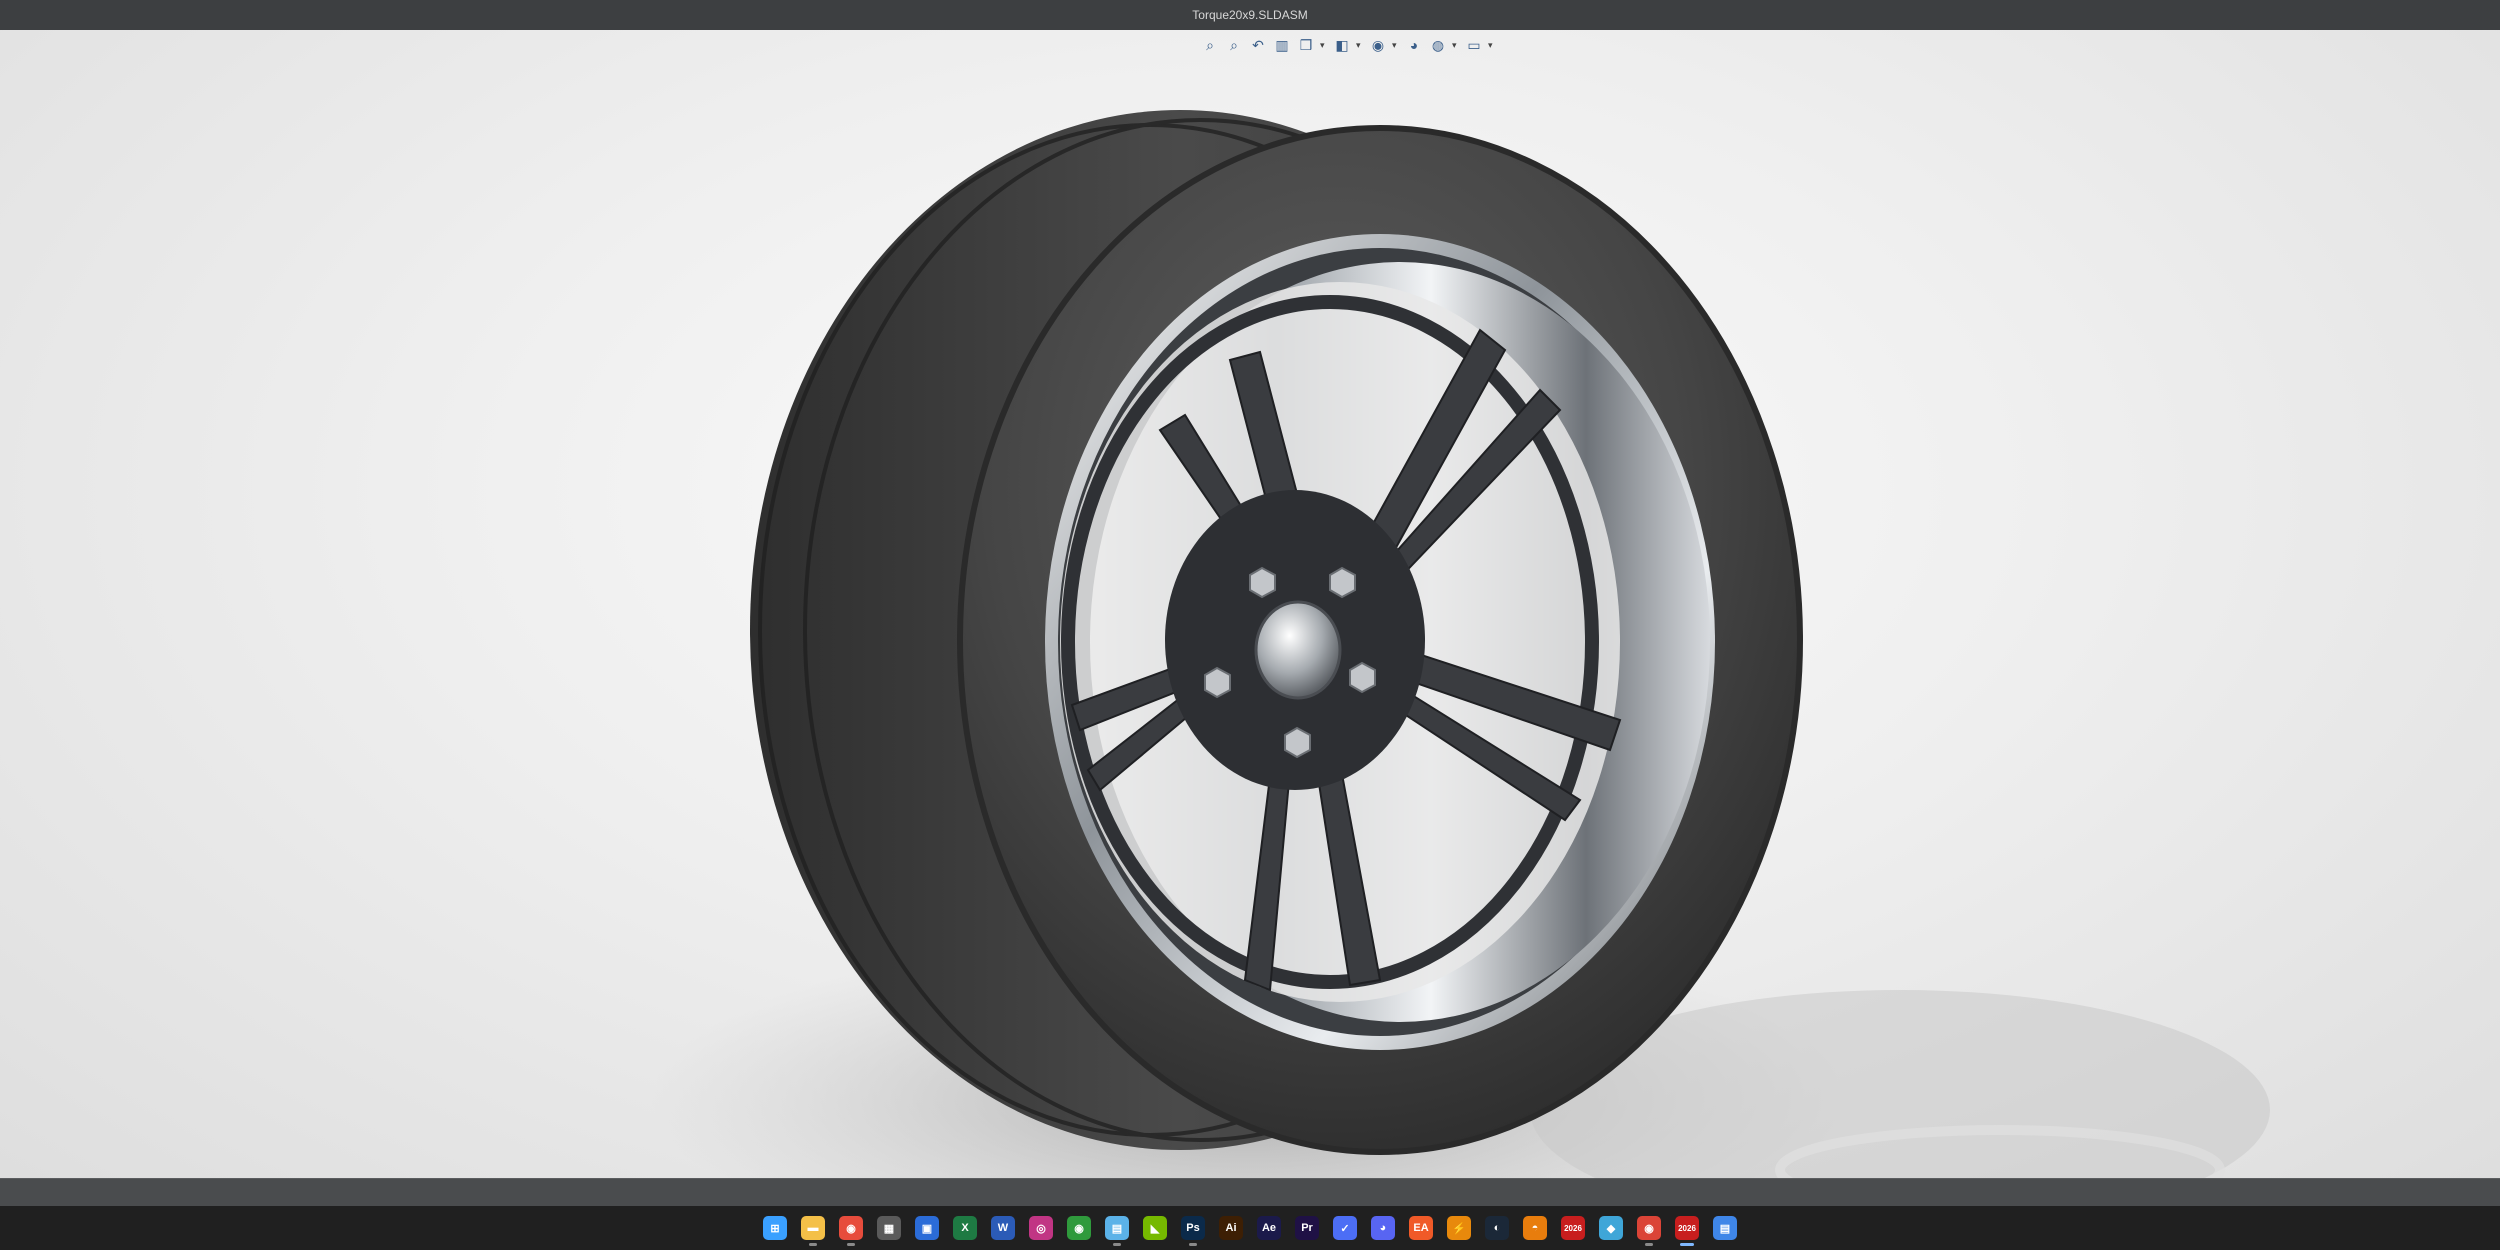 This screenshot has height=1250, width=2500. I want to click on sketch-icon: ⚡, so click(1459, 1228).